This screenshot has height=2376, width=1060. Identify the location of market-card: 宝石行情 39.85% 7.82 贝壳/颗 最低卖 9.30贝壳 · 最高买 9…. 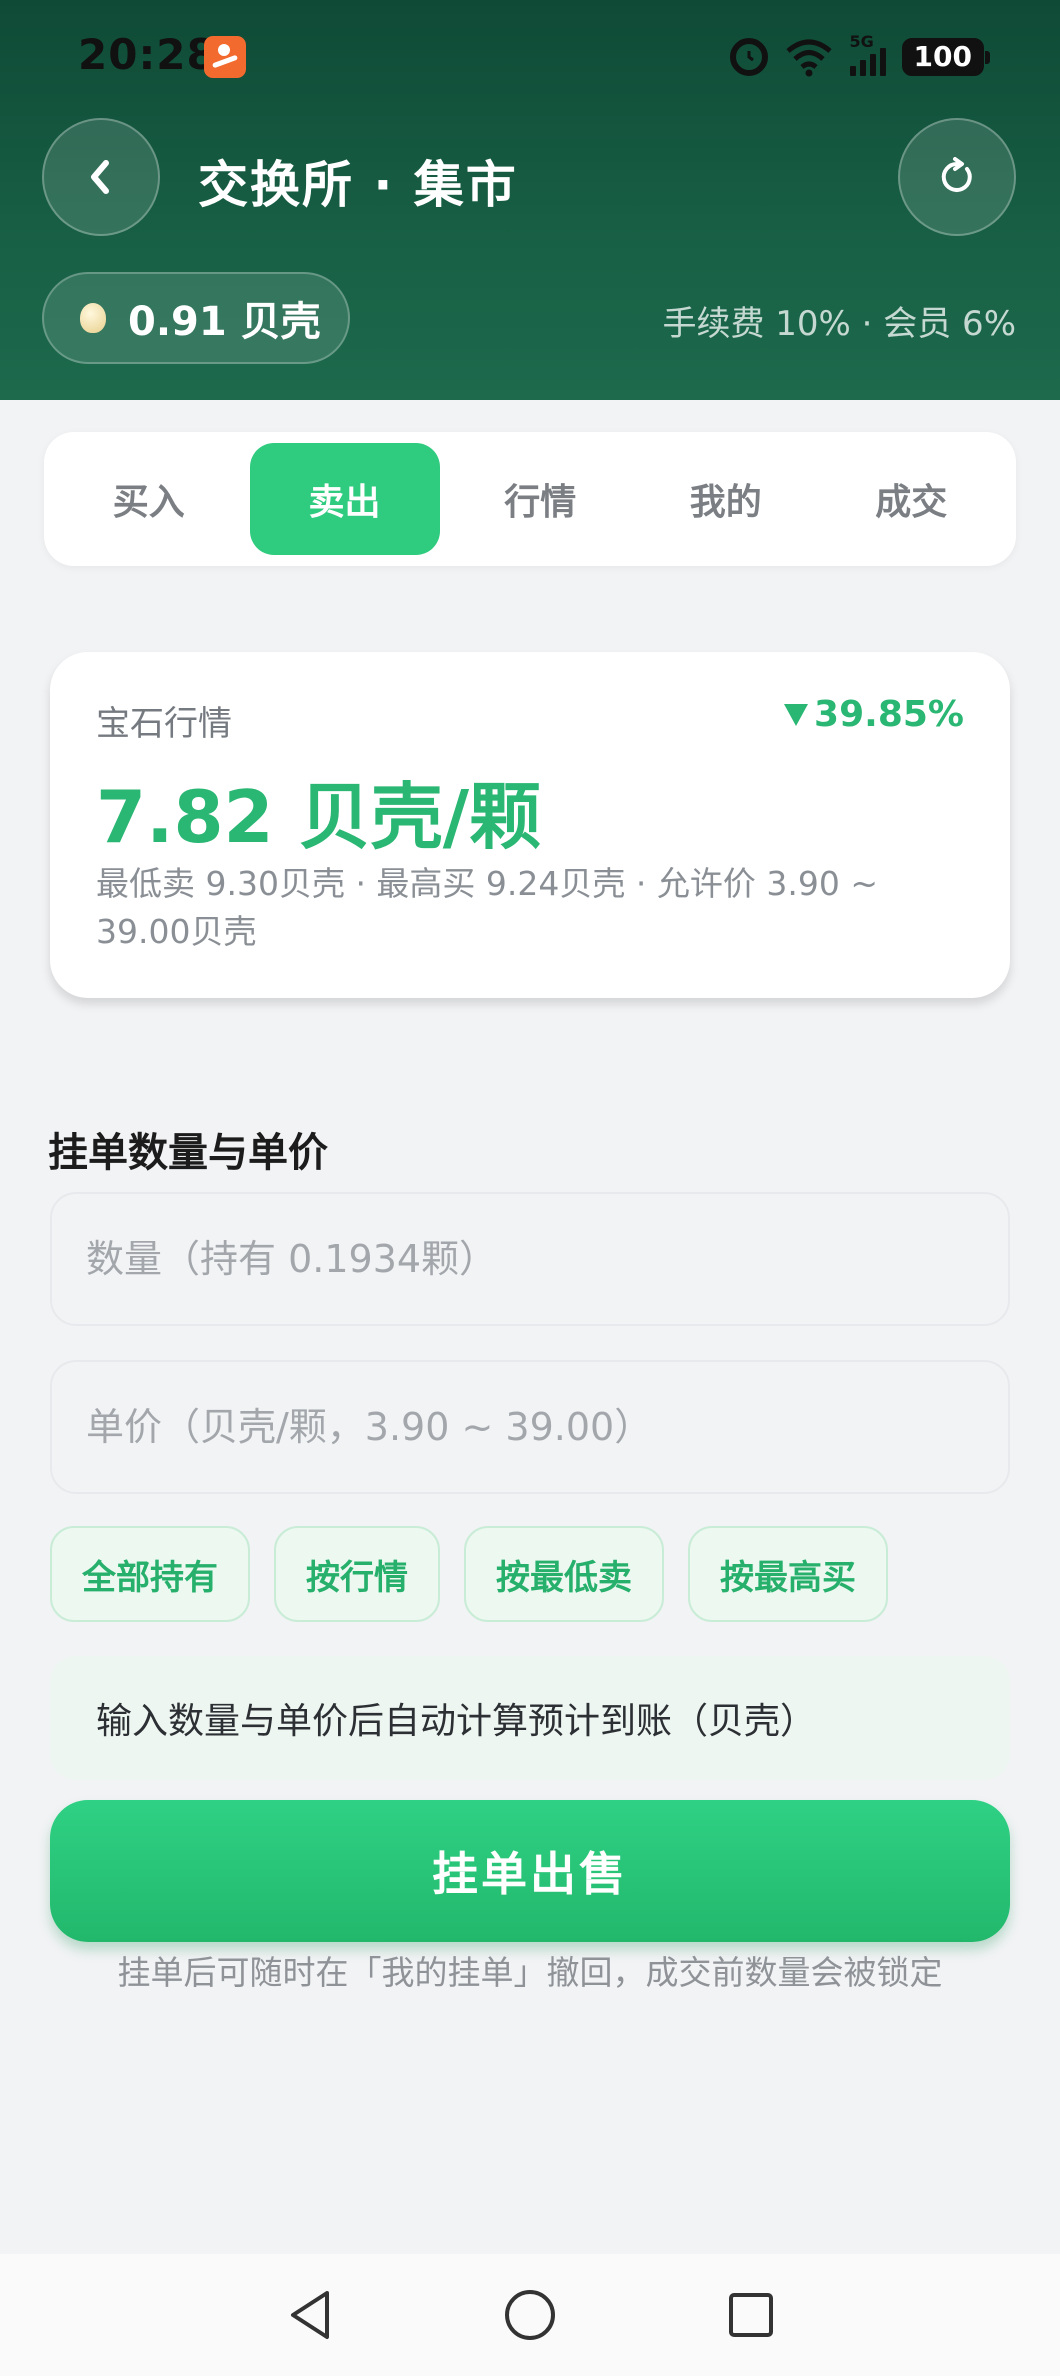
(530, 825).